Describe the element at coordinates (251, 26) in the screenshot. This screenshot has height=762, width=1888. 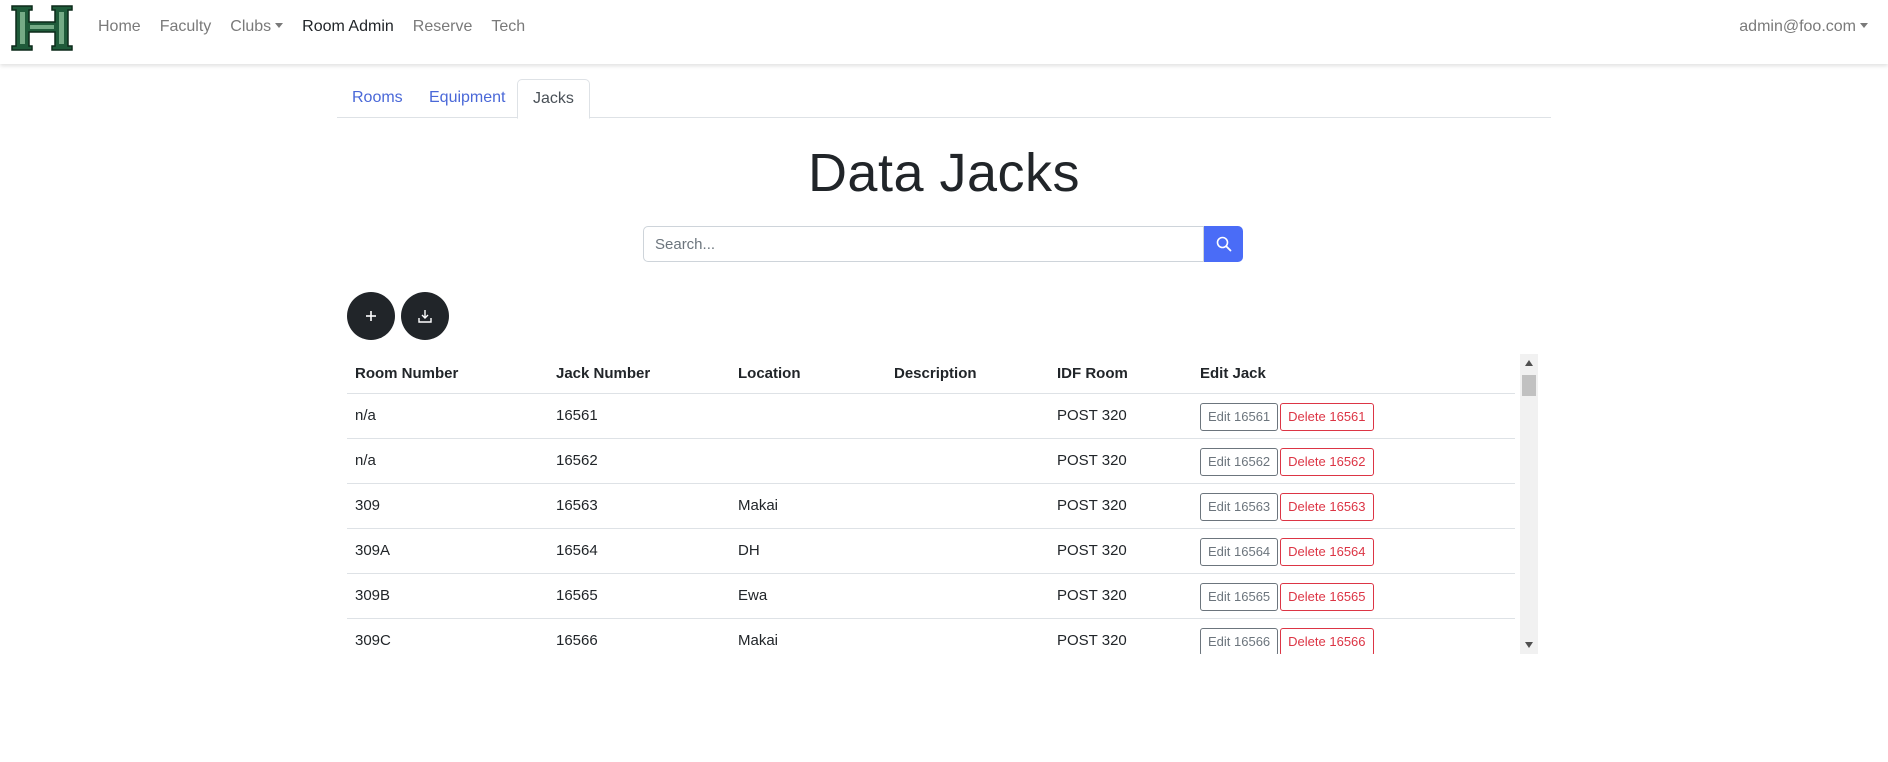
I see `nav-clubs-label: Clubs` at that location.